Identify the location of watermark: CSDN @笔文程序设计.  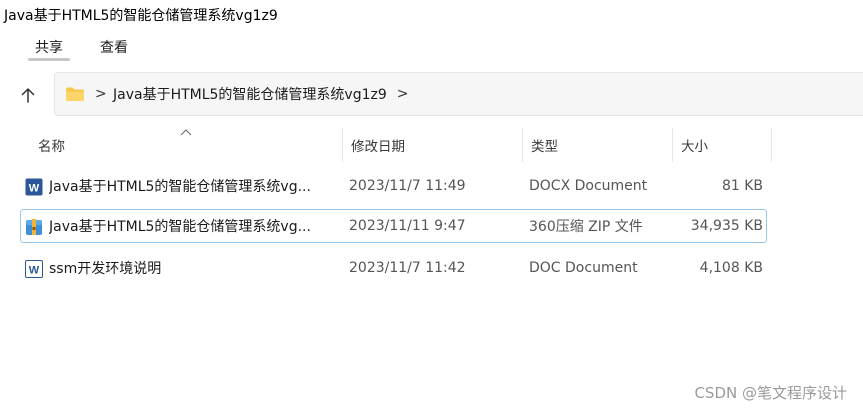
(770, 393).